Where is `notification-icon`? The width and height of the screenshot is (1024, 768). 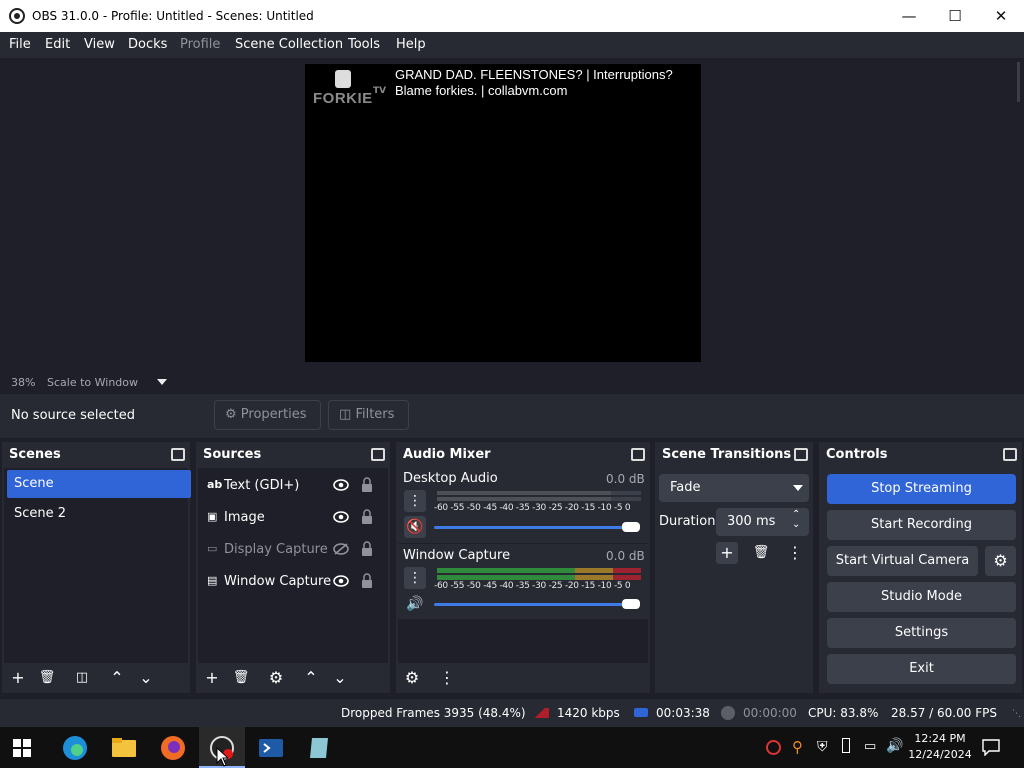
notification-icon is located at coordinates (991, 747).